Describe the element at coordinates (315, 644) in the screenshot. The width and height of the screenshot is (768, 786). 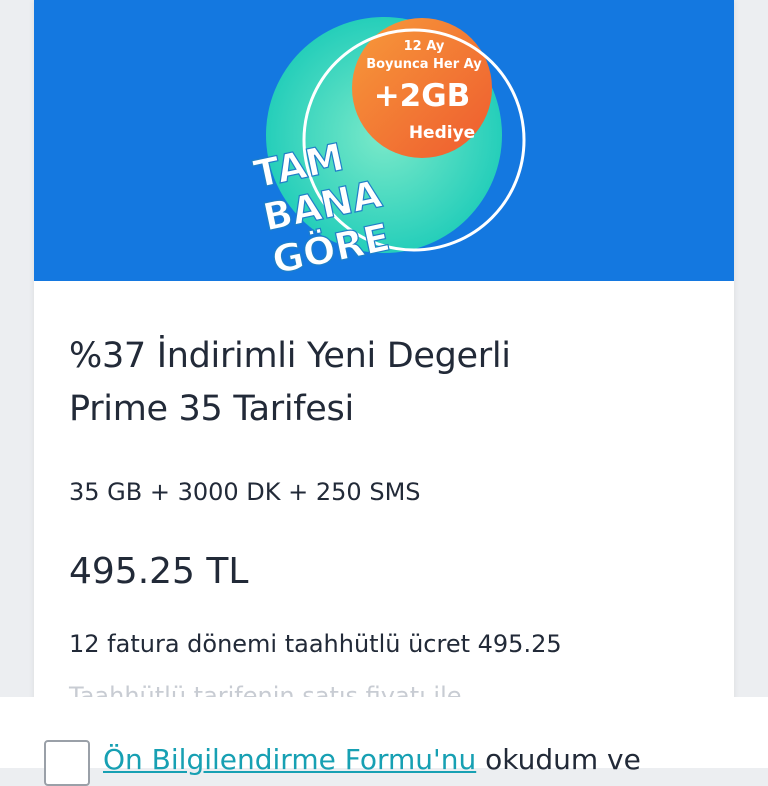
I see `commitment-text: 12 fatura dönemi taahhütlü ücret 495.25` at that location.